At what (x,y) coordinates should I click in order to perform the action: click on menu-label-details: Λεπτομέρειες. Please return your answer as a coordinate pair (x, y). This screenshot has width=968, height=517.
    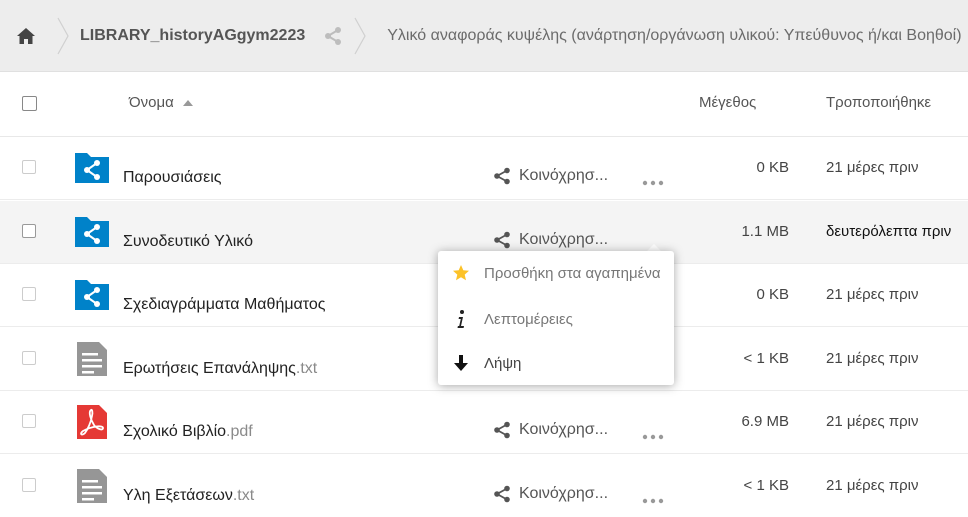
    Looking at the image, I should click on (528, 319).